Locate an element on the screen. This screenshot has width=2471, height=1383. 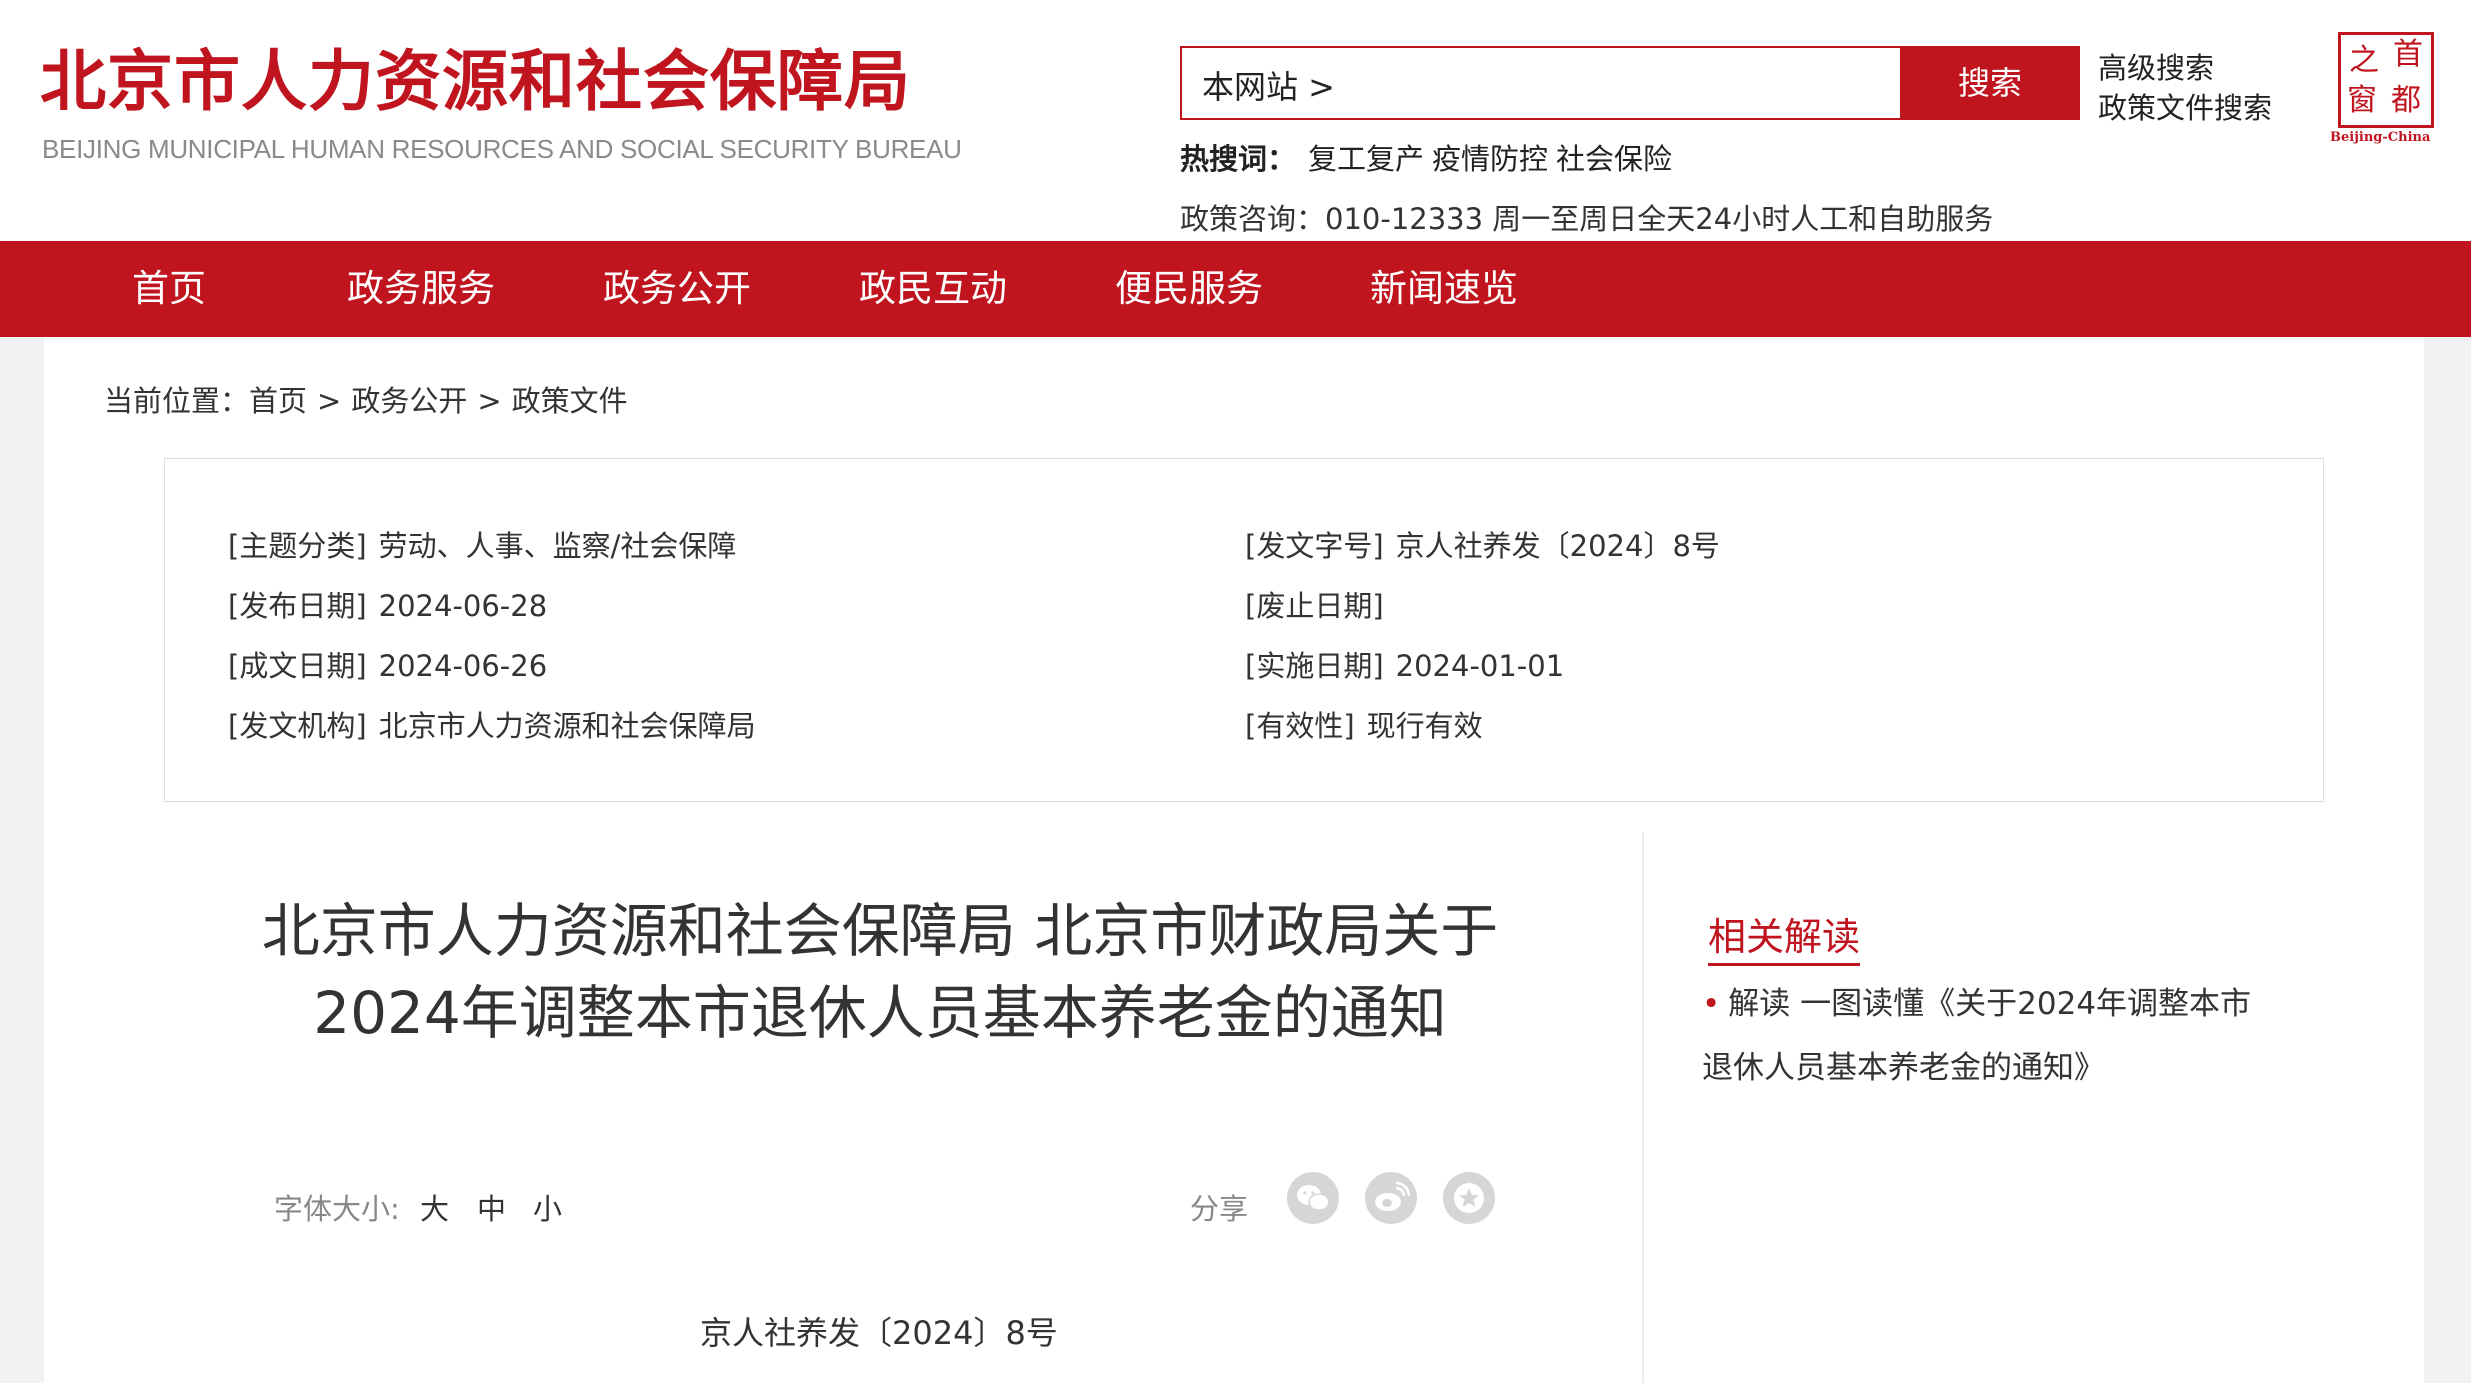
meta-publish-date: [发布日期] 2024-06-28 is located at coordinates (387, 604).